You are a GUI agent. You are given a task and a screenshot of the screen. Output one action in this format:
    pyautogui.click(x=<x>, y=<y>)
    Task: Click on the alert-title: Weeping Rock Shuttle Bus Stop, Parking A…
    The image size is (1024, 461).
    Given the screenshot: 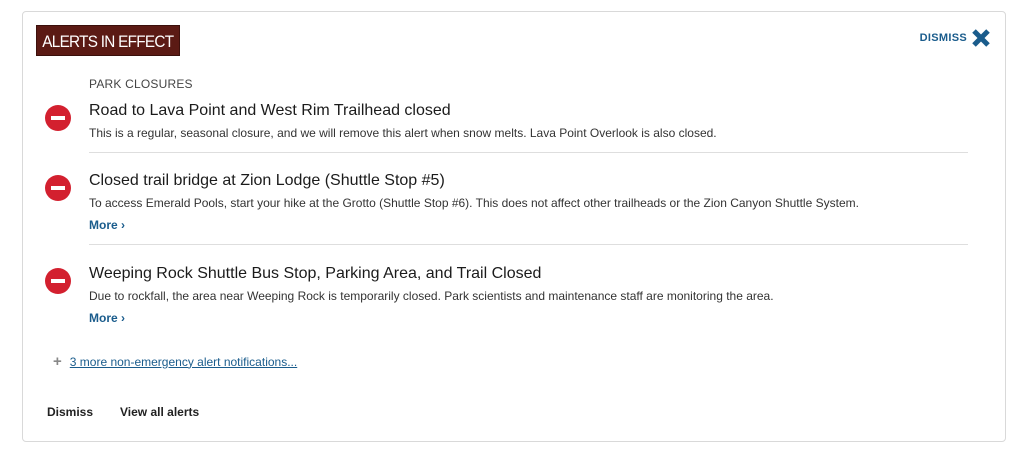 What is the action you would take?
    pyautogui.click(x=315, y=273)
    